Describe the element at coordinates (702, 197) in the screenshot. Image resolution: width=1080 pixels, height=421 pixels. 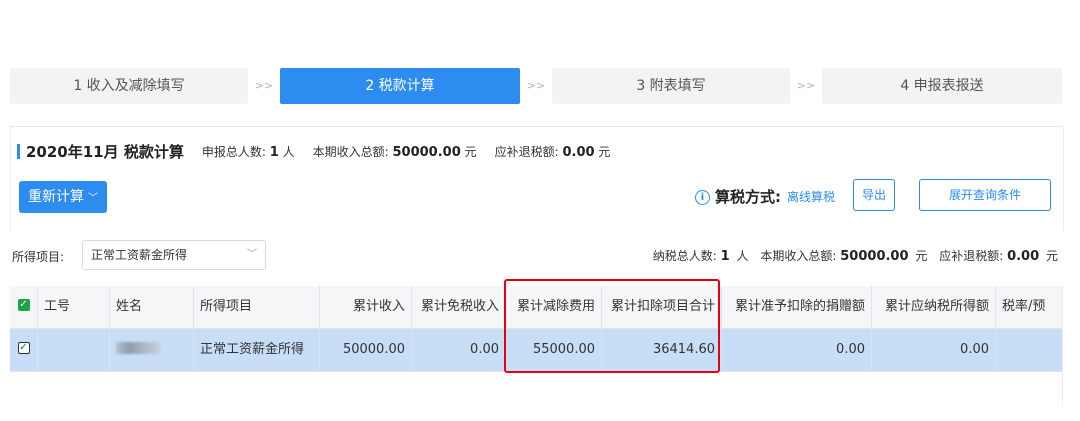
I see `info-icon: i` at that location.